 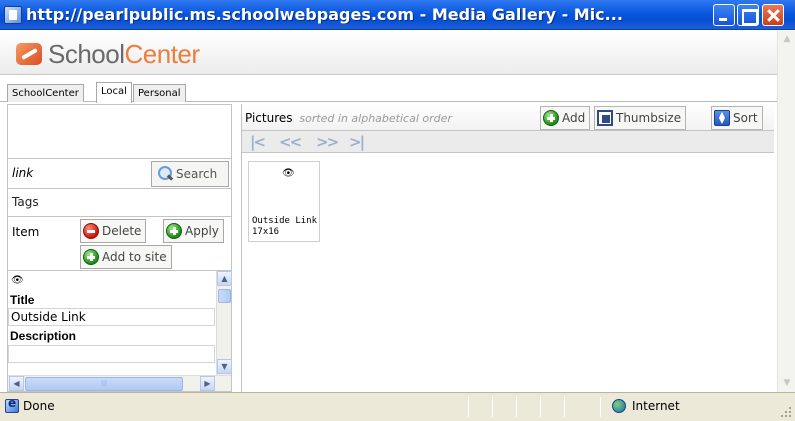 What do you see at coordinates (111, 354) in the screenshot?
I see `description-field` at bounding box center [111, 354].